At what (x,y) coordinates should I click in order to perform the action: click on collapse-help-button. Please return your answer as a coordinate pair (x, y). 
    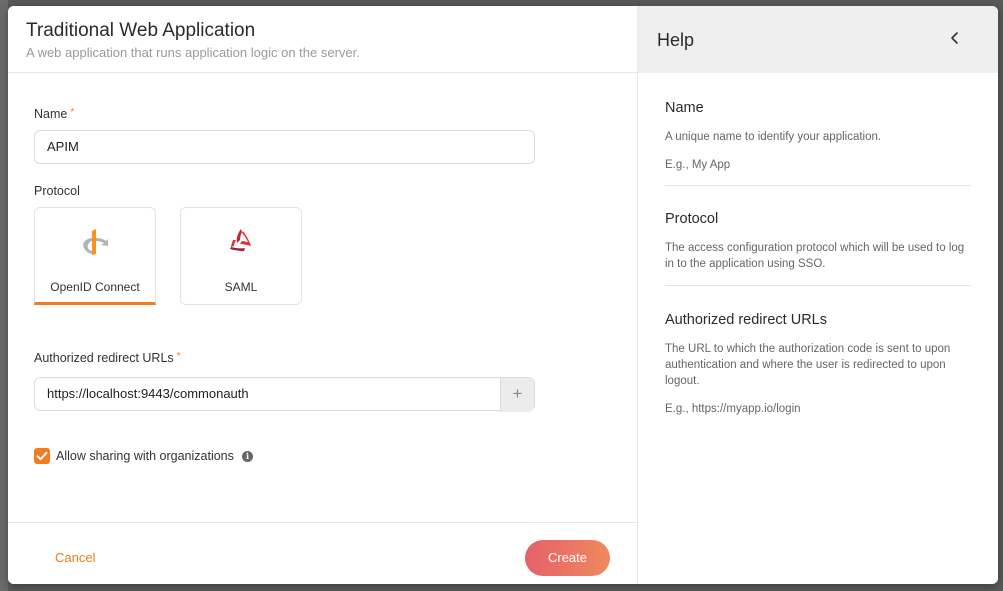
    Looking at the image, I should click on (955, 40).